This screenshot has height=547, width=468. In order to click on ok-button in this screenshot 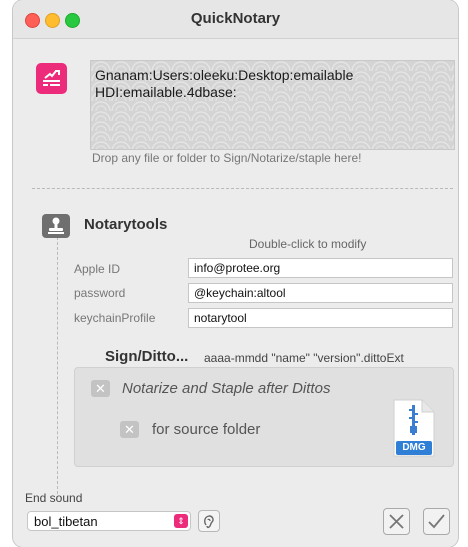, I will do `click(436, 521)`.